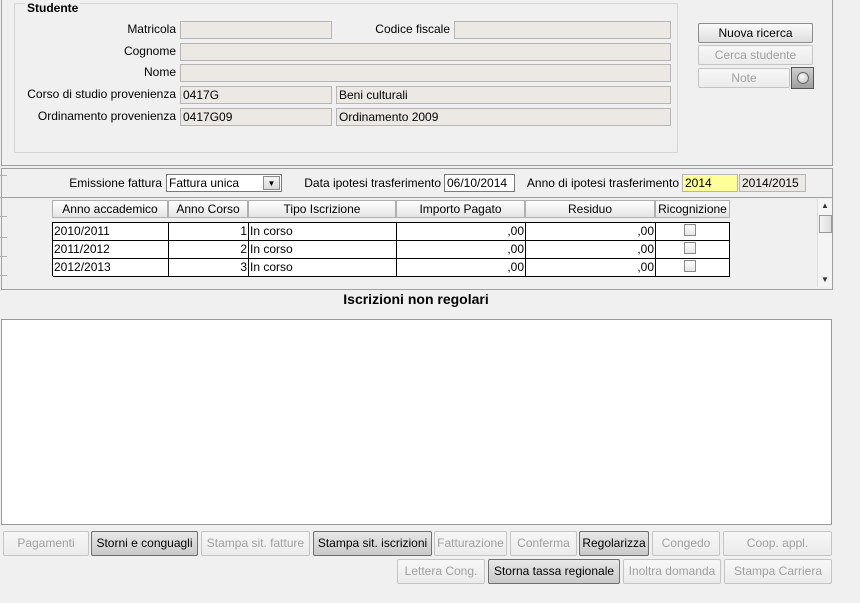 Image resolution: width=860 pixels, height=603 pixels. Describe the element at coordinates (672, 571) in the screenshot. I see `inoltra-domanda-button: Inoltra domanda` at that location.